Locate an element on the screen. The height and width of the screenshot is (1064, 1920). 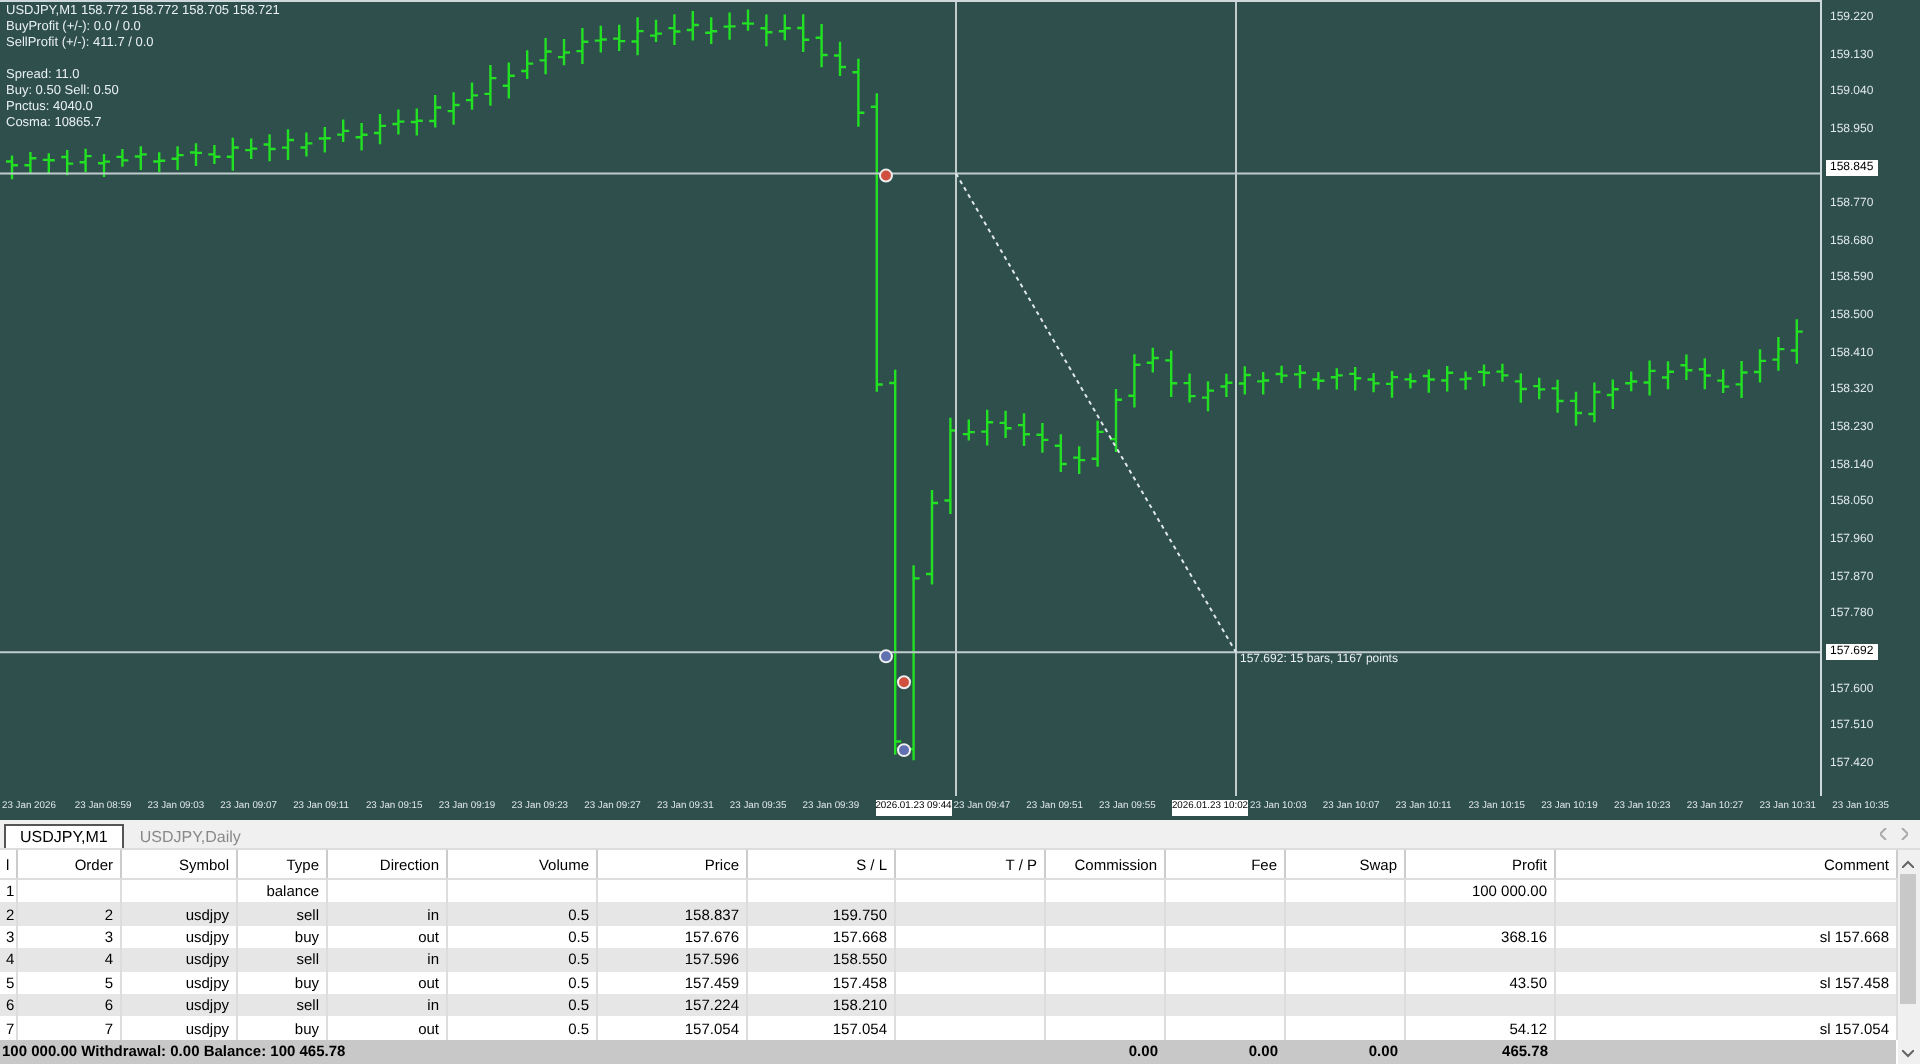
scrollbar is located at coordinates (1908, 957).